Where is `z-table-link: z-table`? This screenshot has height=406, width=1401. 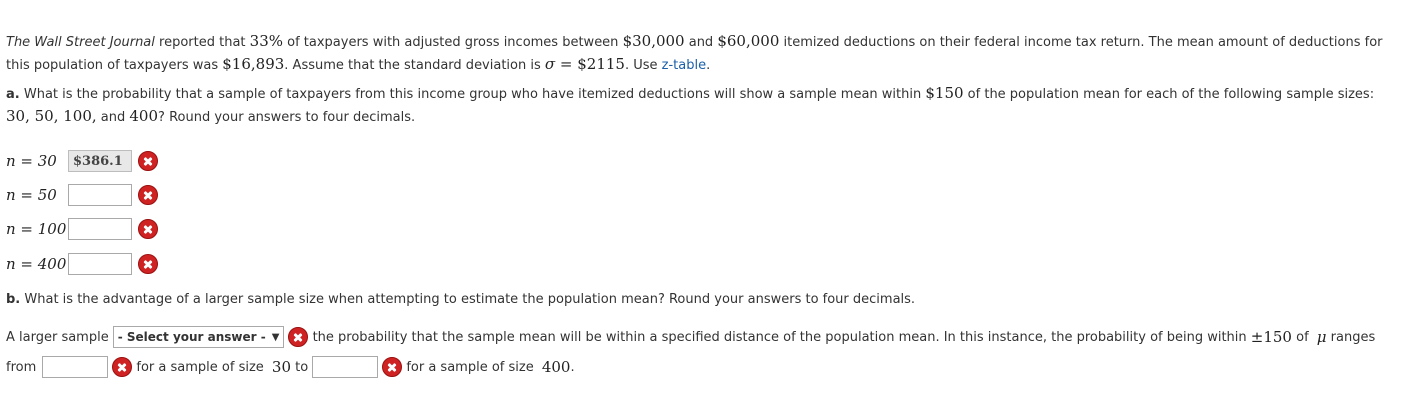 z-table-link: z-table is located at coordinates (684, 65).